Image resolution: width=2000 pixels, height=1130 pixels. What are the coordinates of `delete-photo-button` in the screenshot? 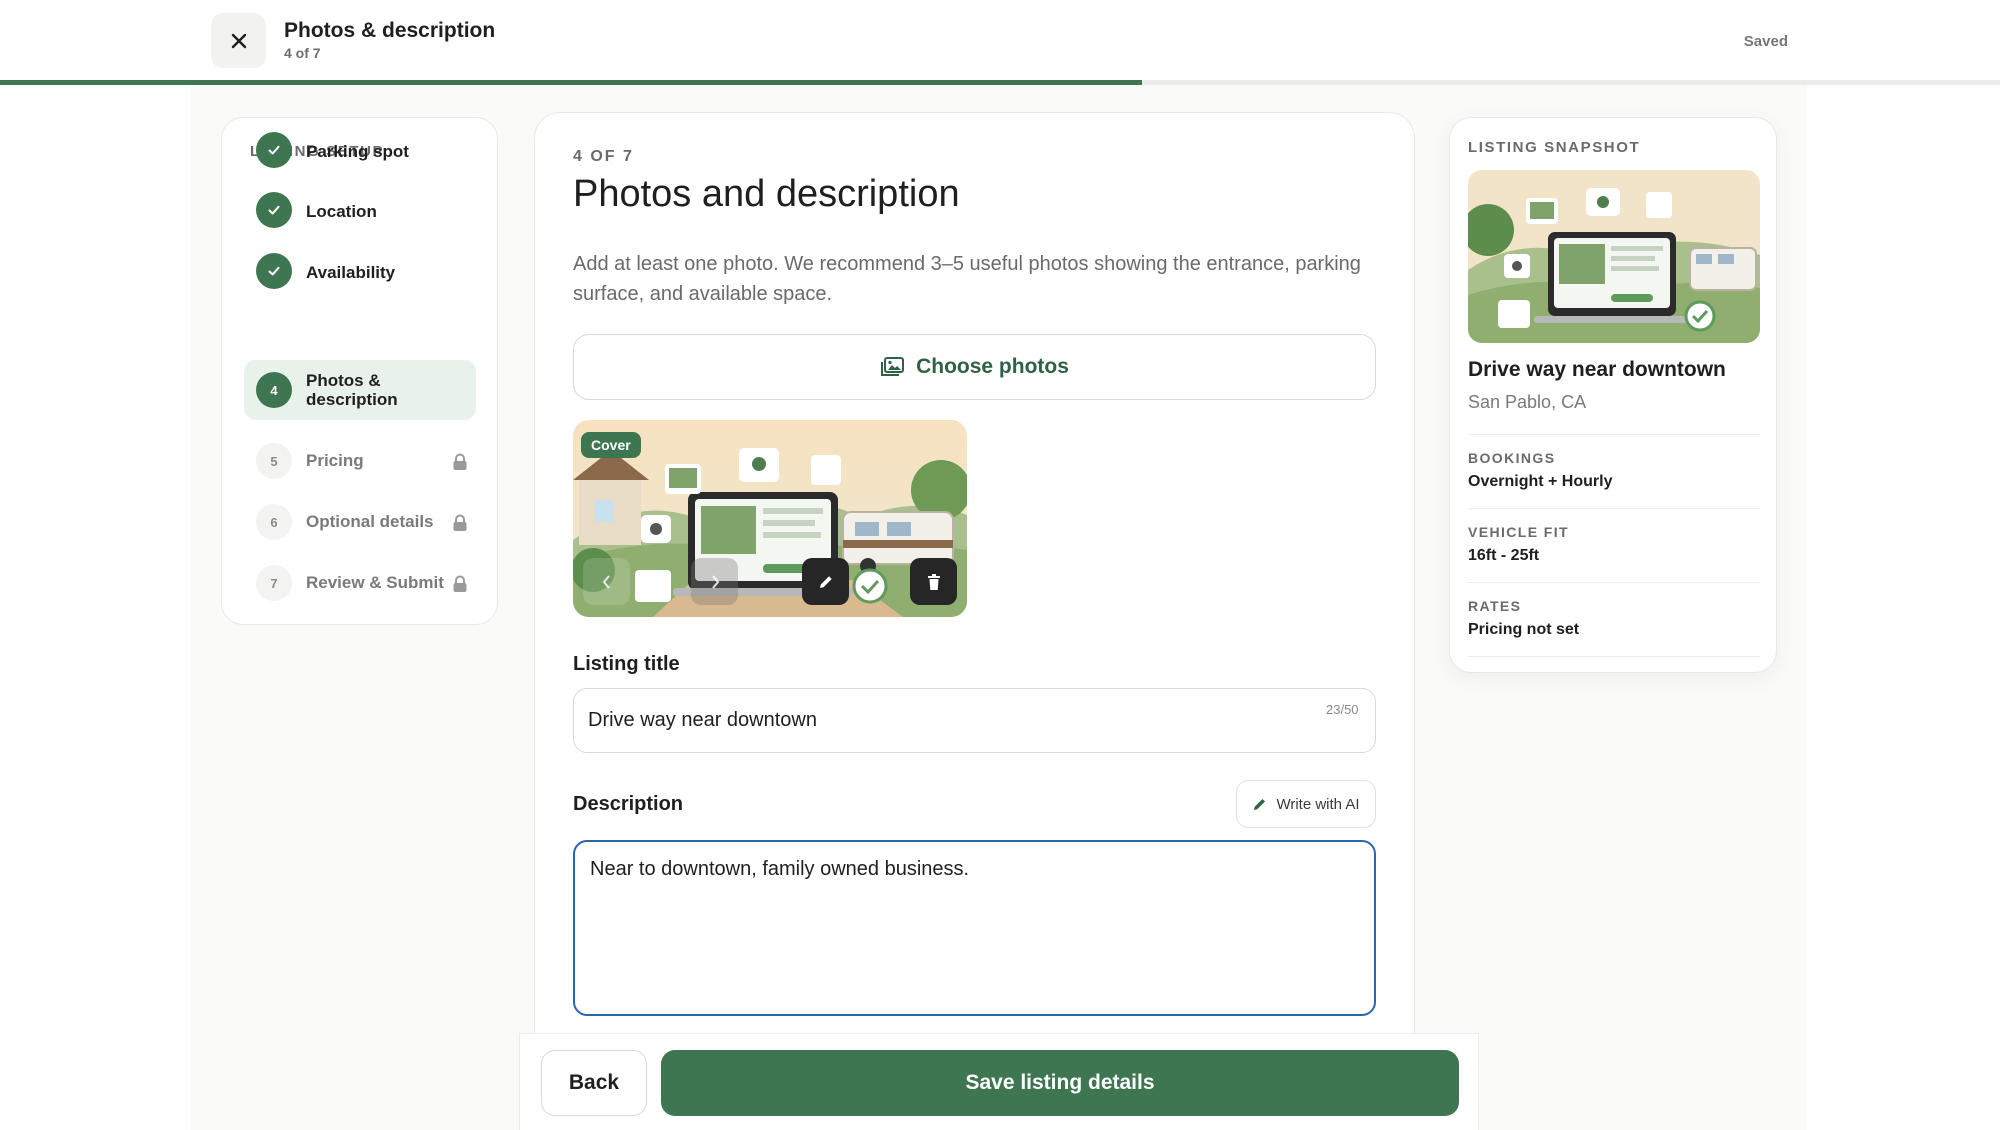 It's located at (933, 581).